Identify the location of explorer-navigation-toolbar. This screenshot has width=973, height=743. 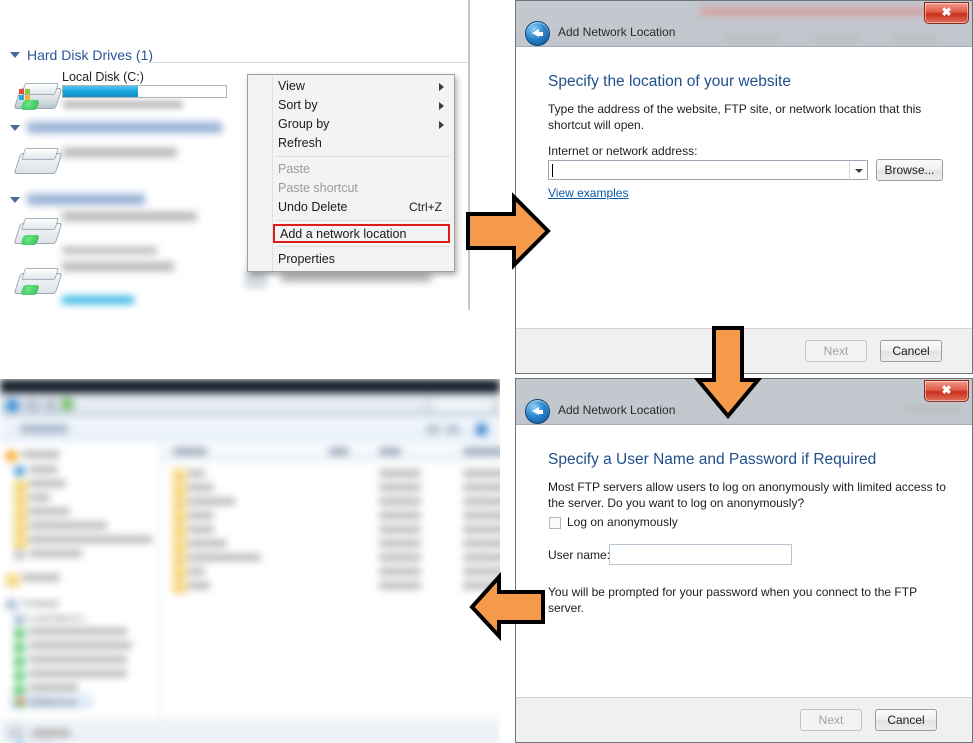
(250, 405).